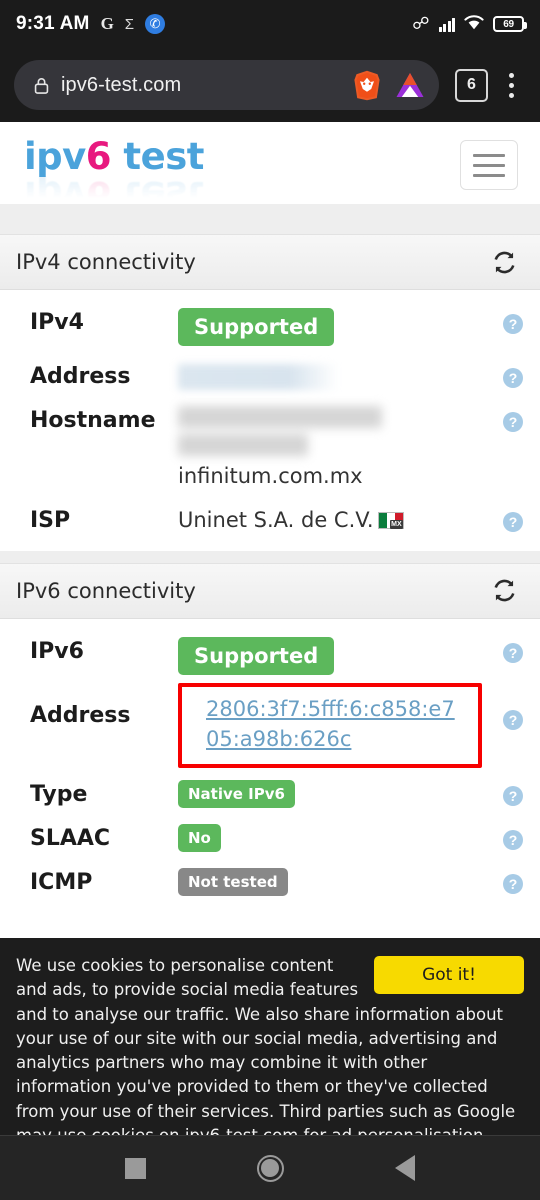  I want to click on wifi-icon, so click(474, 24).